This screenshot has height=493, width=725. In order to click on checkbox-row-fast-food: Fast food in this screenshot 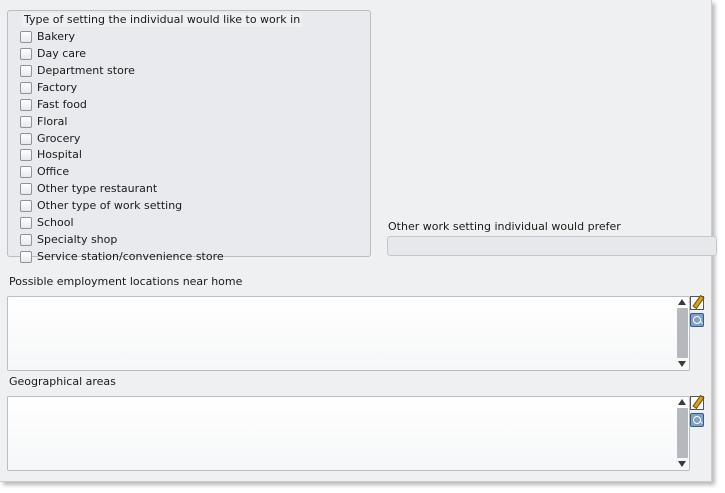, I will do `click(53, 104)`.